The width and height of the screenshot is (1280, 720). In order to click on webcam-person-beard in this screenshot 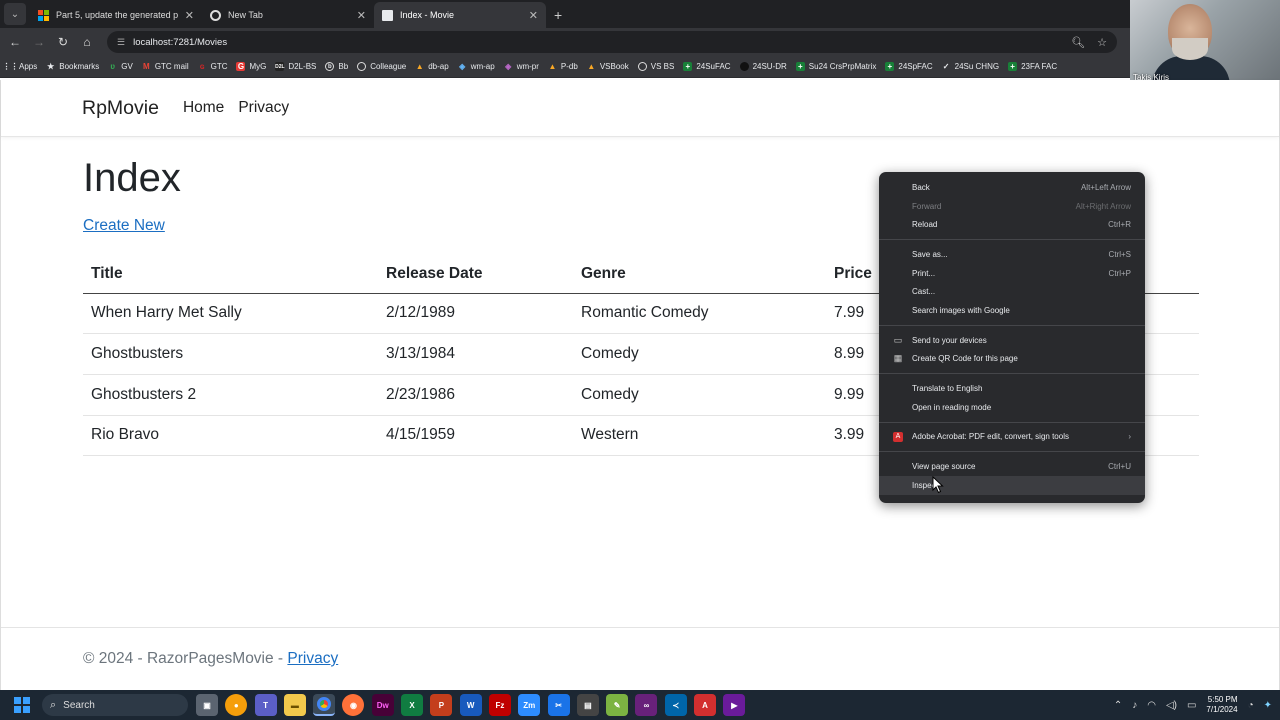, I will do `click(1190, 49)`.